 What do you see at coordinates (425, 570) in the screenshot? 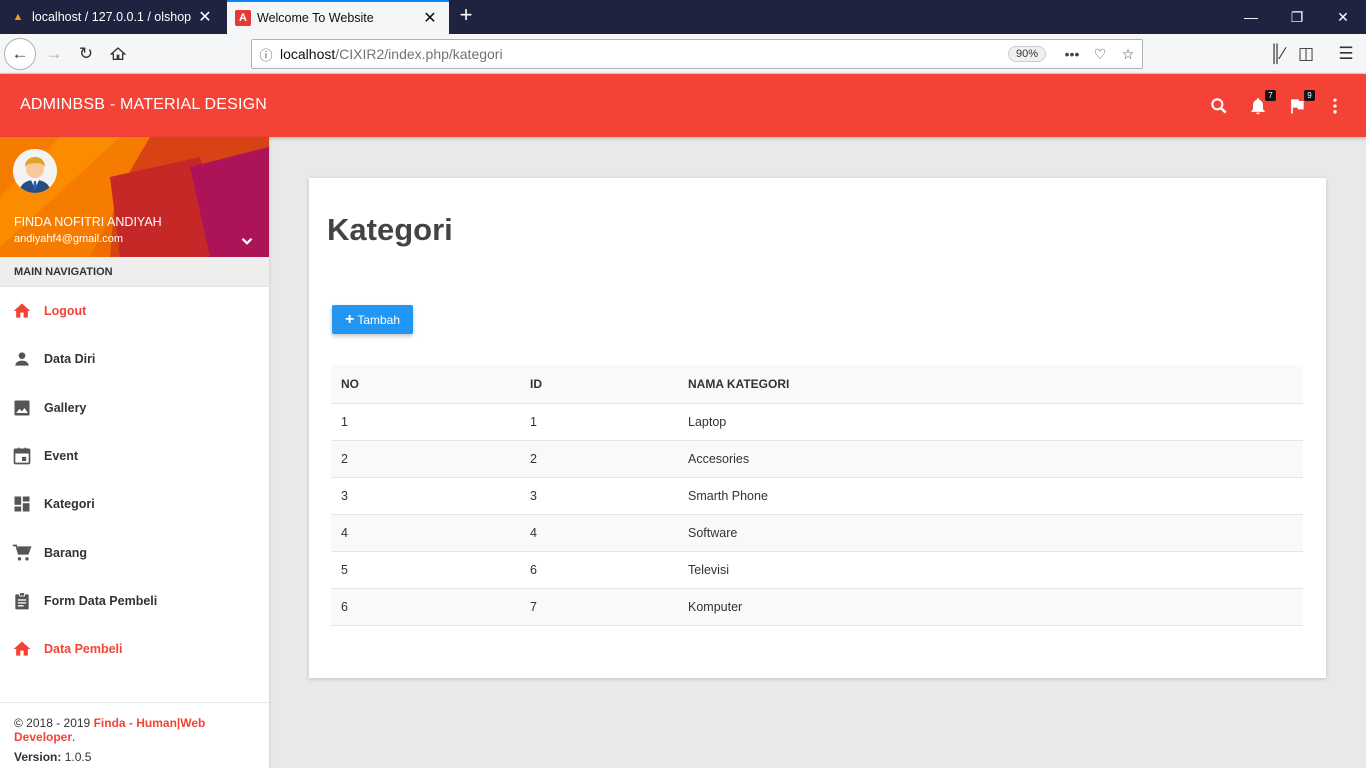
I see `cell-no: 5` at bounding box center [425, 570].